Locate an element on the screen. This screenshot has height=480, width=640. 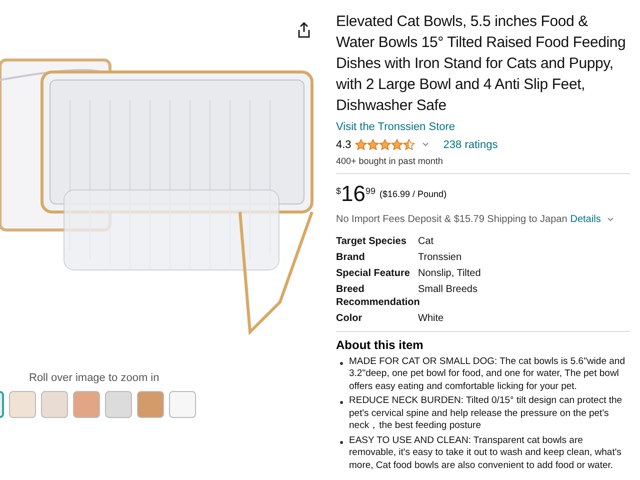
feature-text: REDUCE NECK BURDEN: Tilted 0/15° tilt design can protect the pet's cervical spine and help release the pressure on the pet's neck，the best feeding posture is located at coordinates (486, 413).